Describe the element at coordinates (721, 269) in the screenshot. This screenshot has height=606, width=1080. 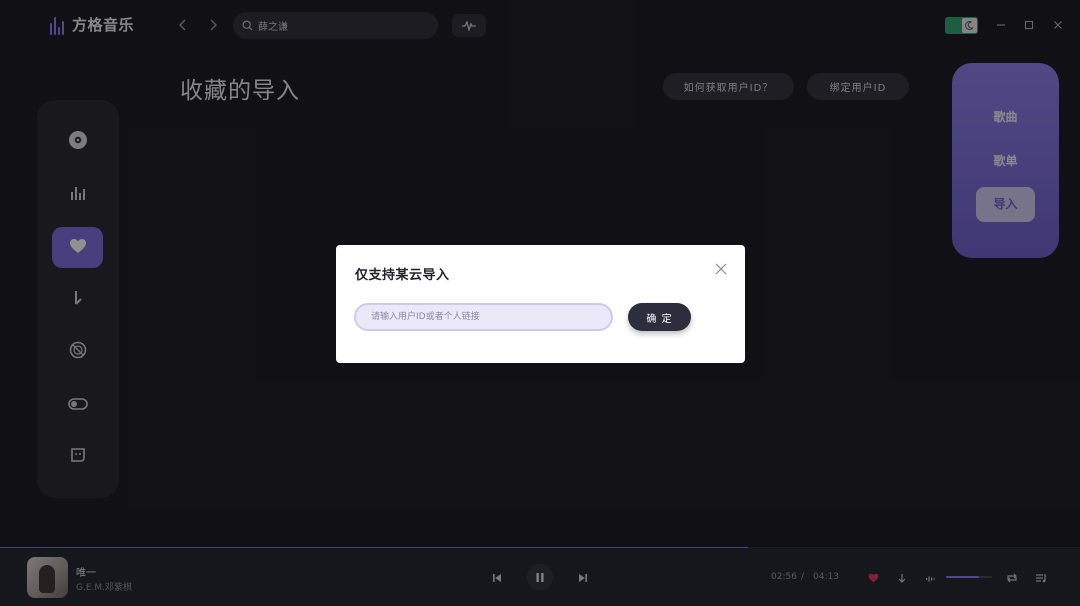
I see `close-icon` at that location.